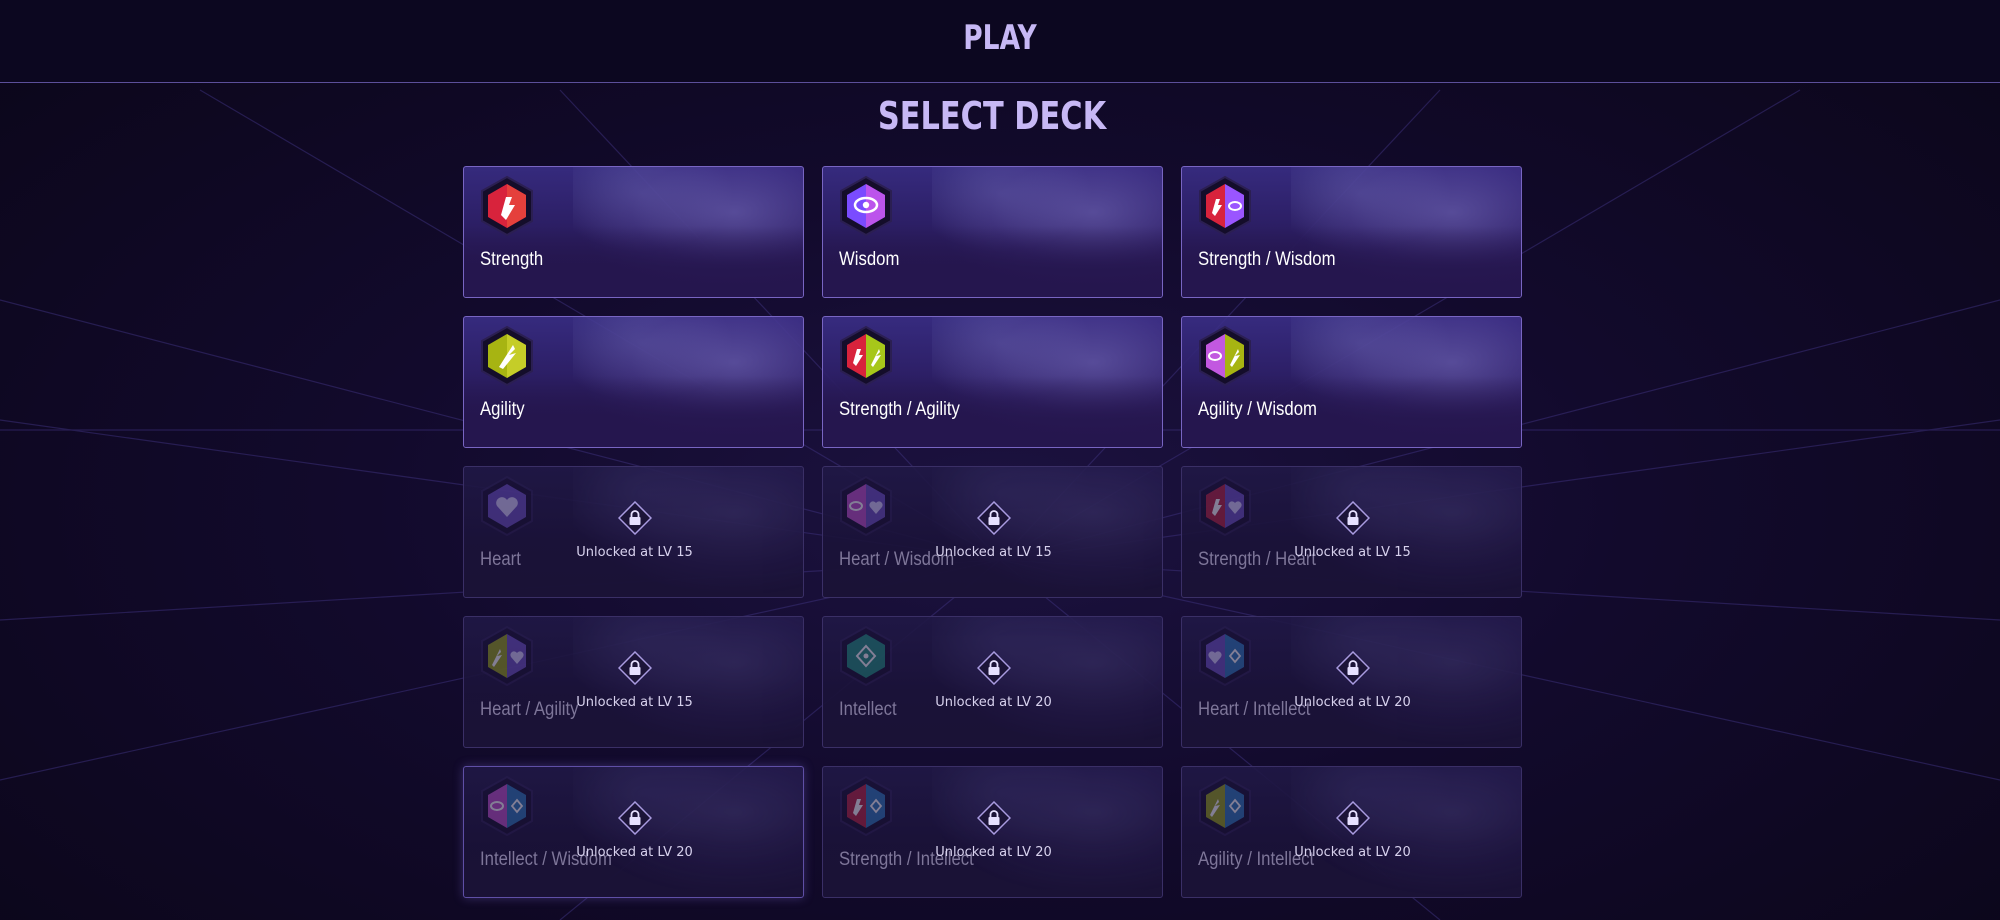  I want to click on strength-intellect-emblem-icon, so click(866, 806).